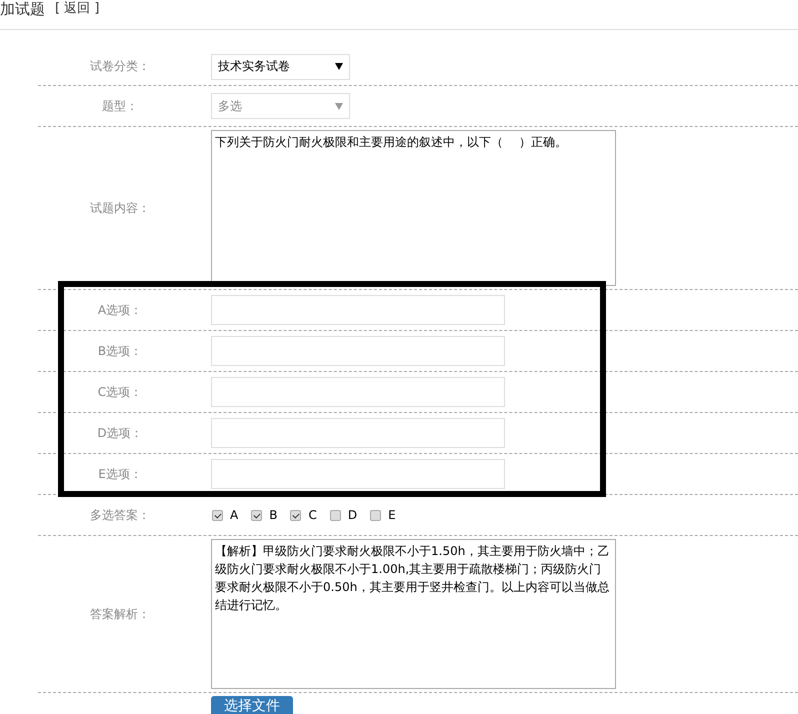 Image resolution: width=798 pixels, height=714 pixels. Describe the element at coordinates (120, 515) in the screenshot. I see `field-label: 多选答案：` at that location.